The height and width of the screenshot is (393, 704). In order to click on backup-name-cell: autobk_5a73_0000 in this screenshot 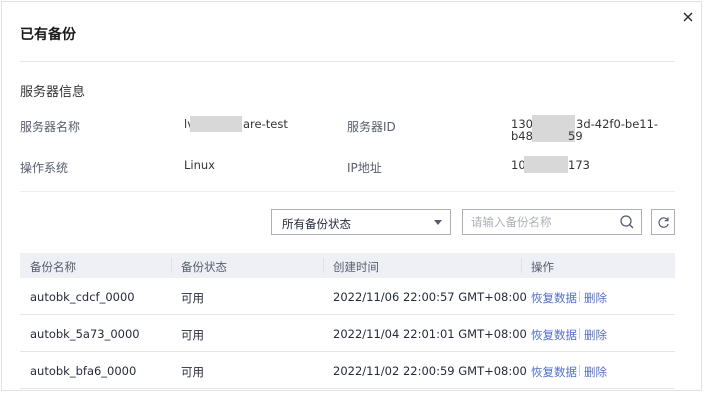, I will do `click(85, 334)`.